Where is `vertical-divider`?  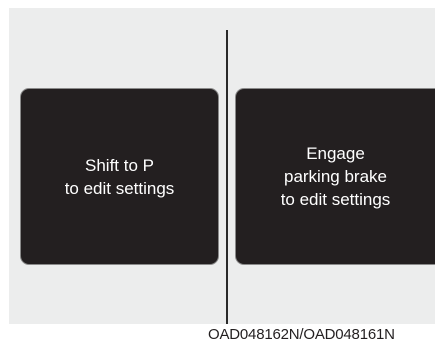 vertical-divider is located at coordinates (227, 177).